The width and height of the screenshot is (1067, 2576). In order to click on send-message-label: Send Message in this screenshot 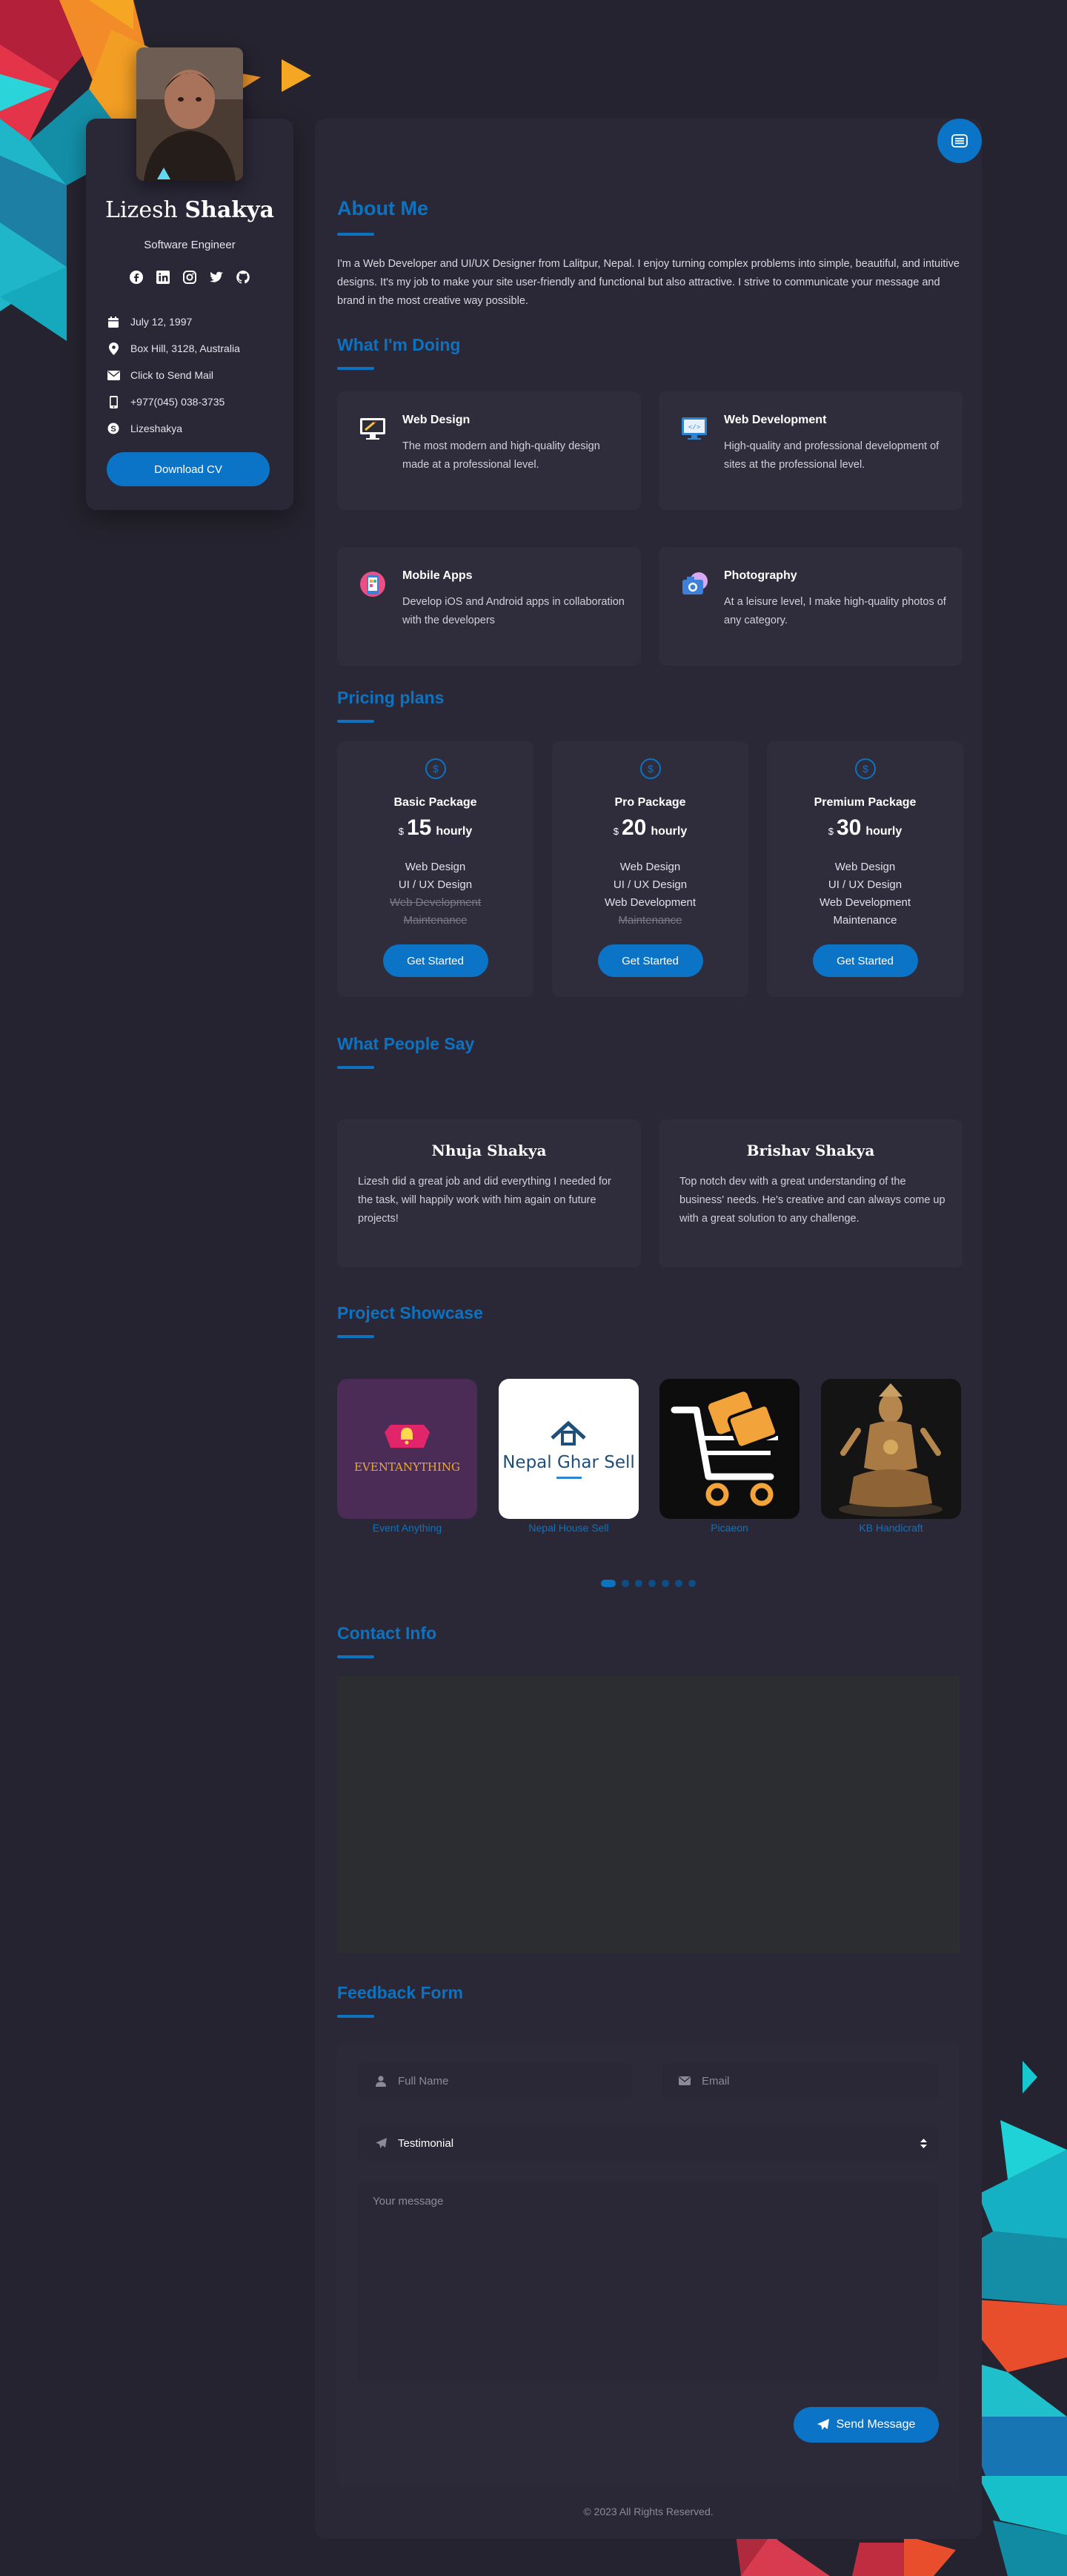, I will do `click(876, 2424)`.